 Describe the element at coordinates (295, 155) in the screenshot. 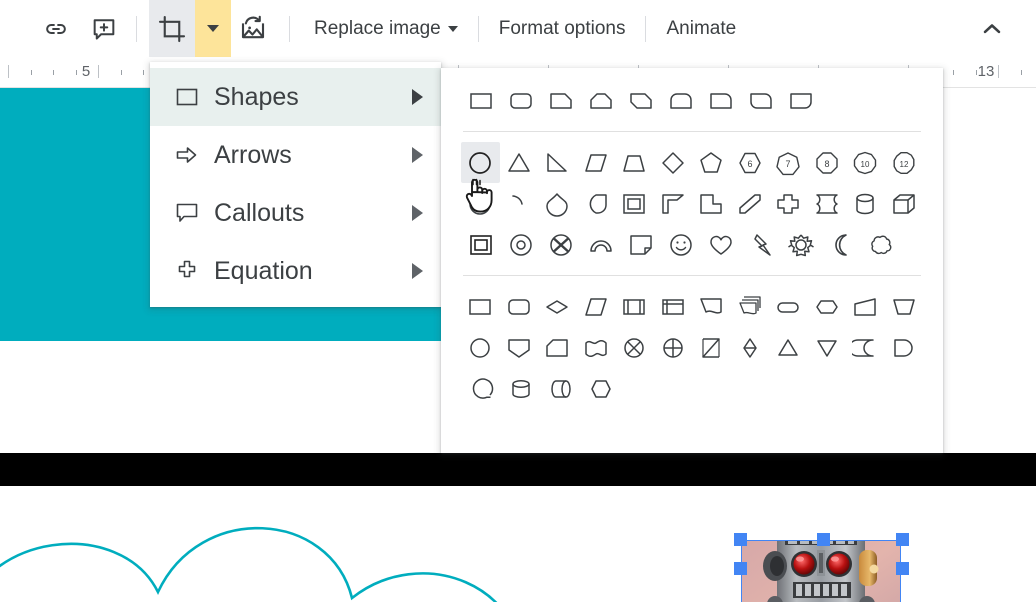

I see `menu-item-arrows: Arrows` at that location.